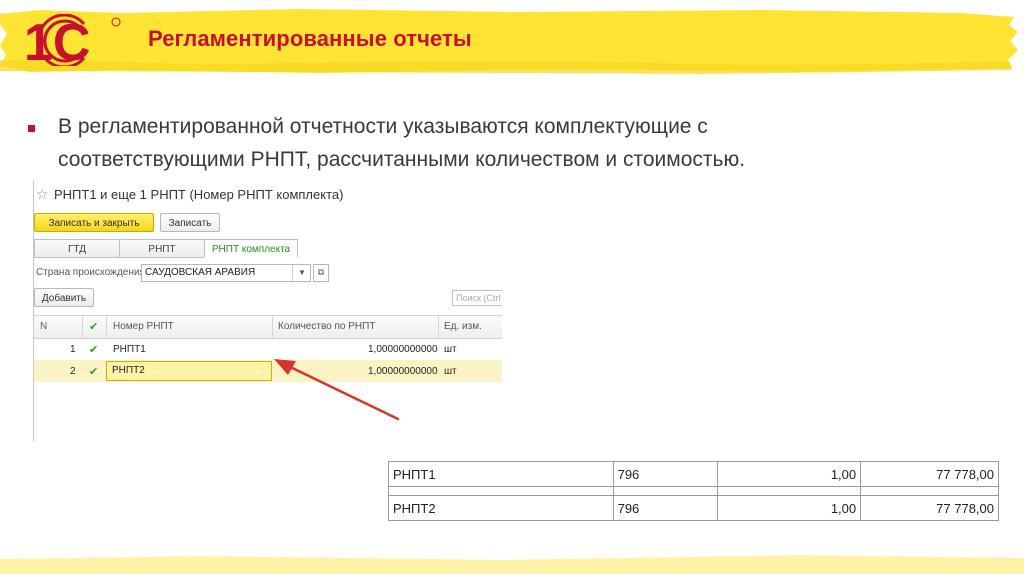  I want to click on country-label: Страна происхождения:, so click(92, 272).